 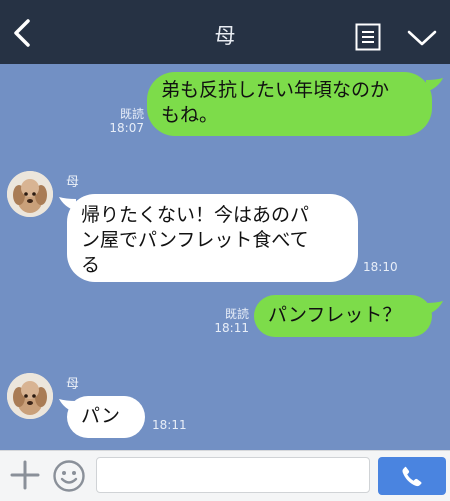 I want to click on message-bubble-incoming: パン, so click(x=106, y=417).